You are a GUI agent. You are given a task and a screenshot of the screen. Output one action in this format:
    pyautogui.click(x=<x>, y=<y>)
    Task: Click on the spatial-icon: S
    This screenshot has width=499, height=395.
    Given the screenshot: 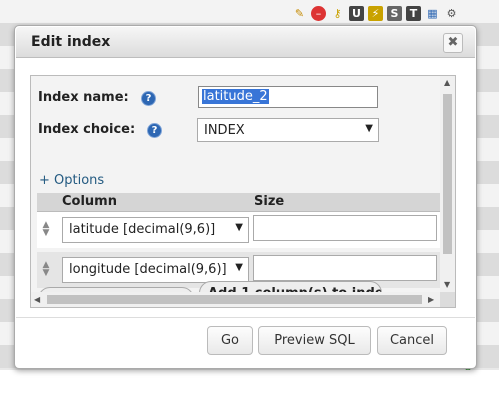 What is the action you would take?
    pyautogui.click(x=394, y=13)
    